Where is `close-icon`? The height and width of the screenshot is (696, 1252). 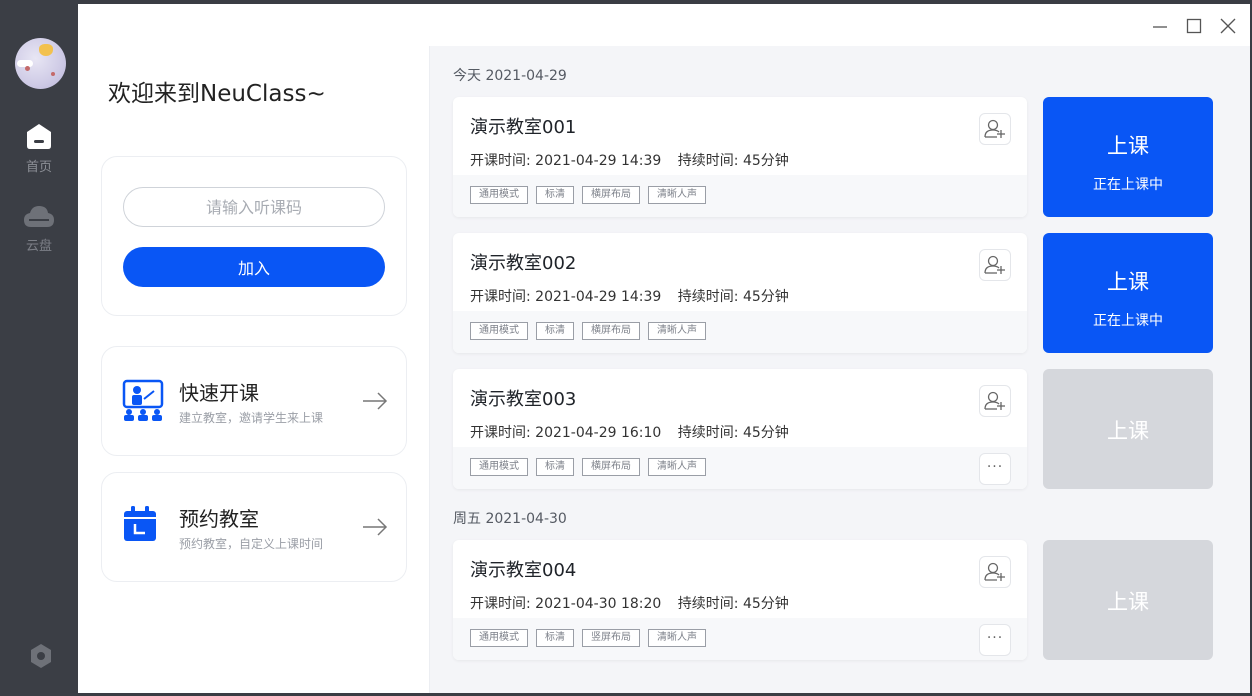
close-icon is located at coordinates (1228, 26).